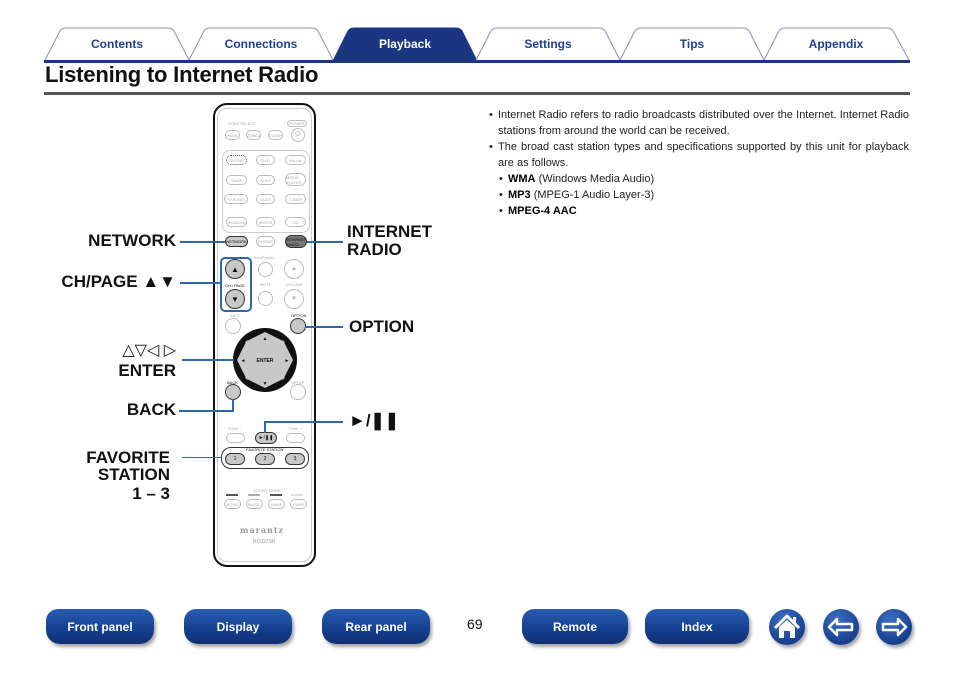 This screenshot has width=954, height=673. Describe the element at coordinates (294, 284) in the screenshot. I see `volume-label: VOLUME` at that location.